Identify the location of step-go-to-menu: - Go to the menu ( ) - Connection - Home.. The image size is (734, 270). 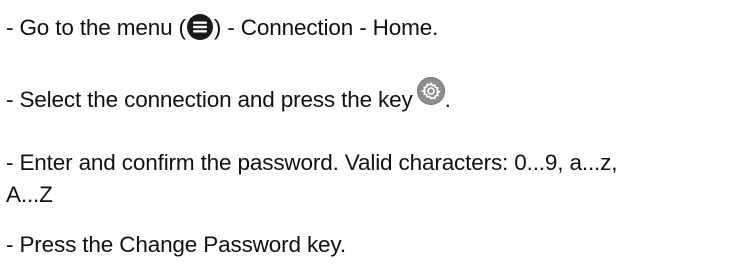
(222, 28).